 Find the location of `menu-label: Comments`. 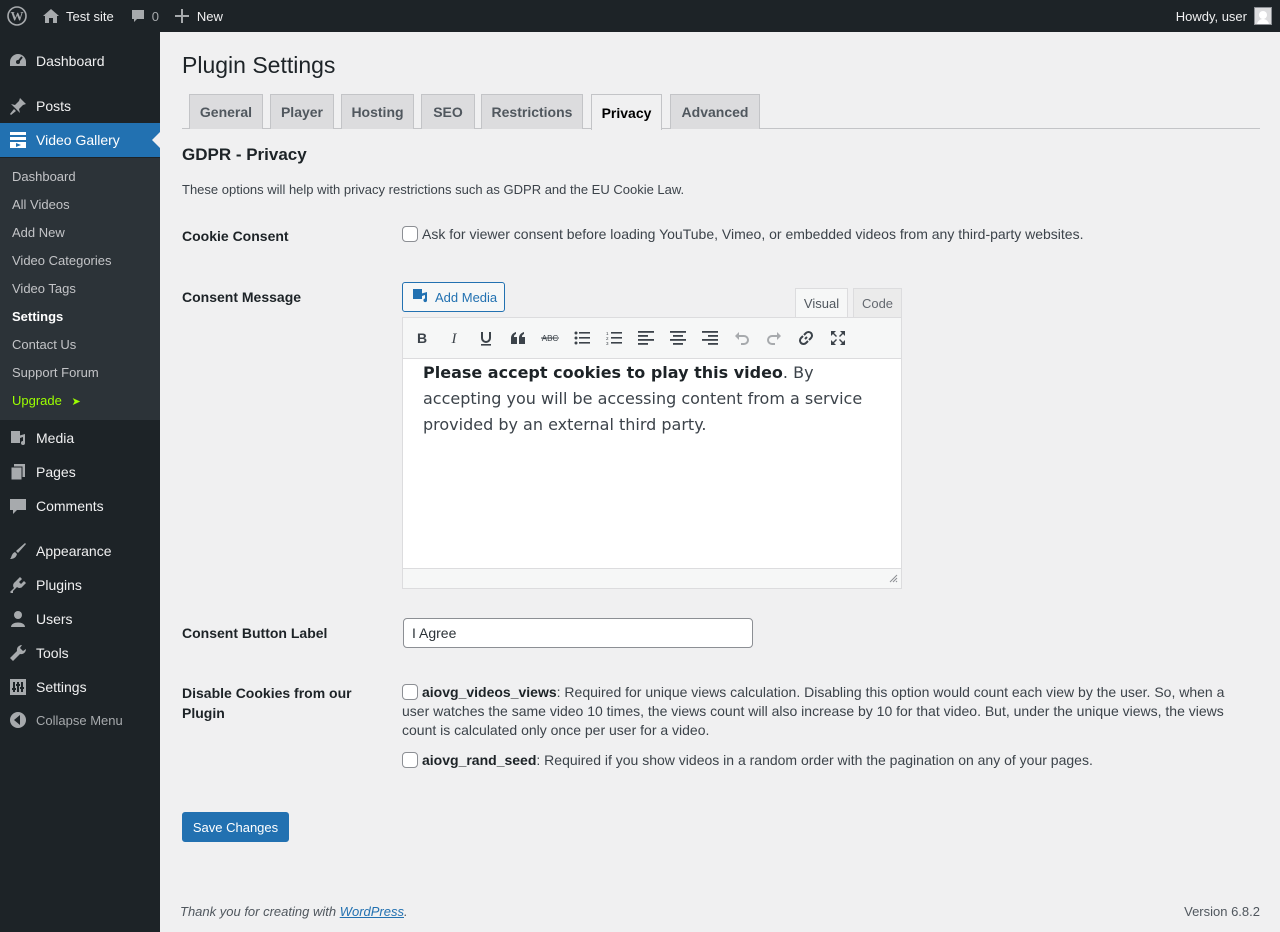

menu-label: Comments is located at coordinates (70, 506).